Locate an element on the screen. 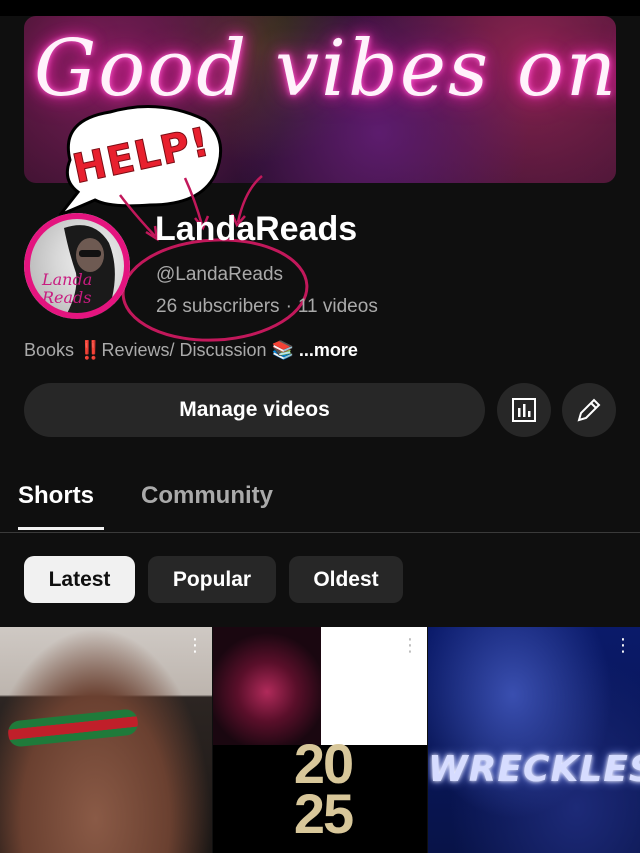 This screenshot has width=640, height=853. status-bar is located at coordinates (320, 8).